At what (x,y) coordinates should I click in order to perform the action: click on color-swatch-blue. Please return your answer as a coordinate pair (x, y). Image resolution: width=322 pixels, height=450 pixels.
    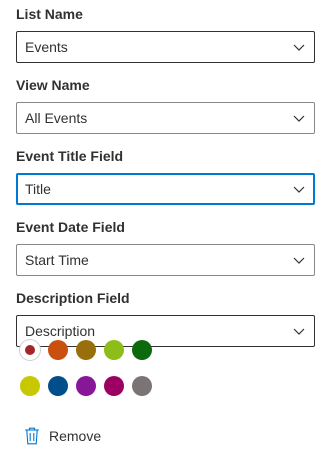
    Looking at the image, I should click on (58, 386).